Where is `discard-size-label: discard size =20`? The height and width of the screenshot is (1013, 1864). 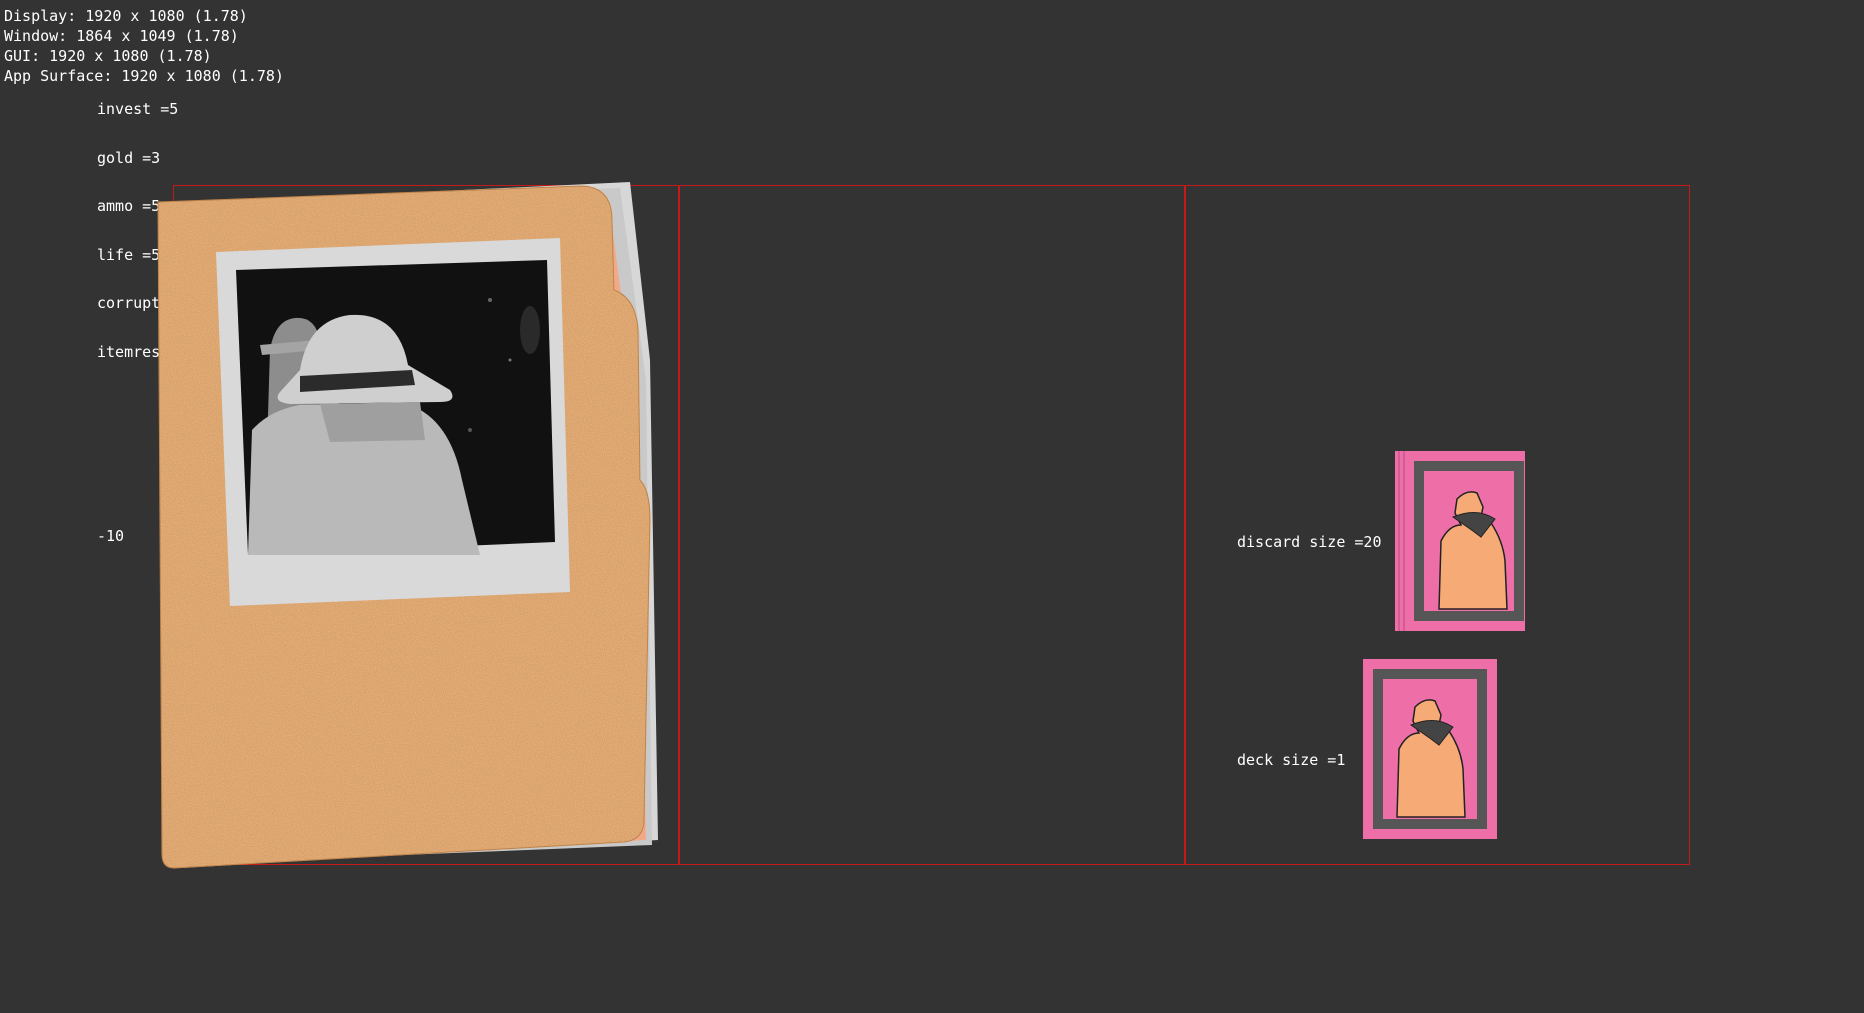
discard-size-label: discard size =20 is located at coordinates (1309, 542).